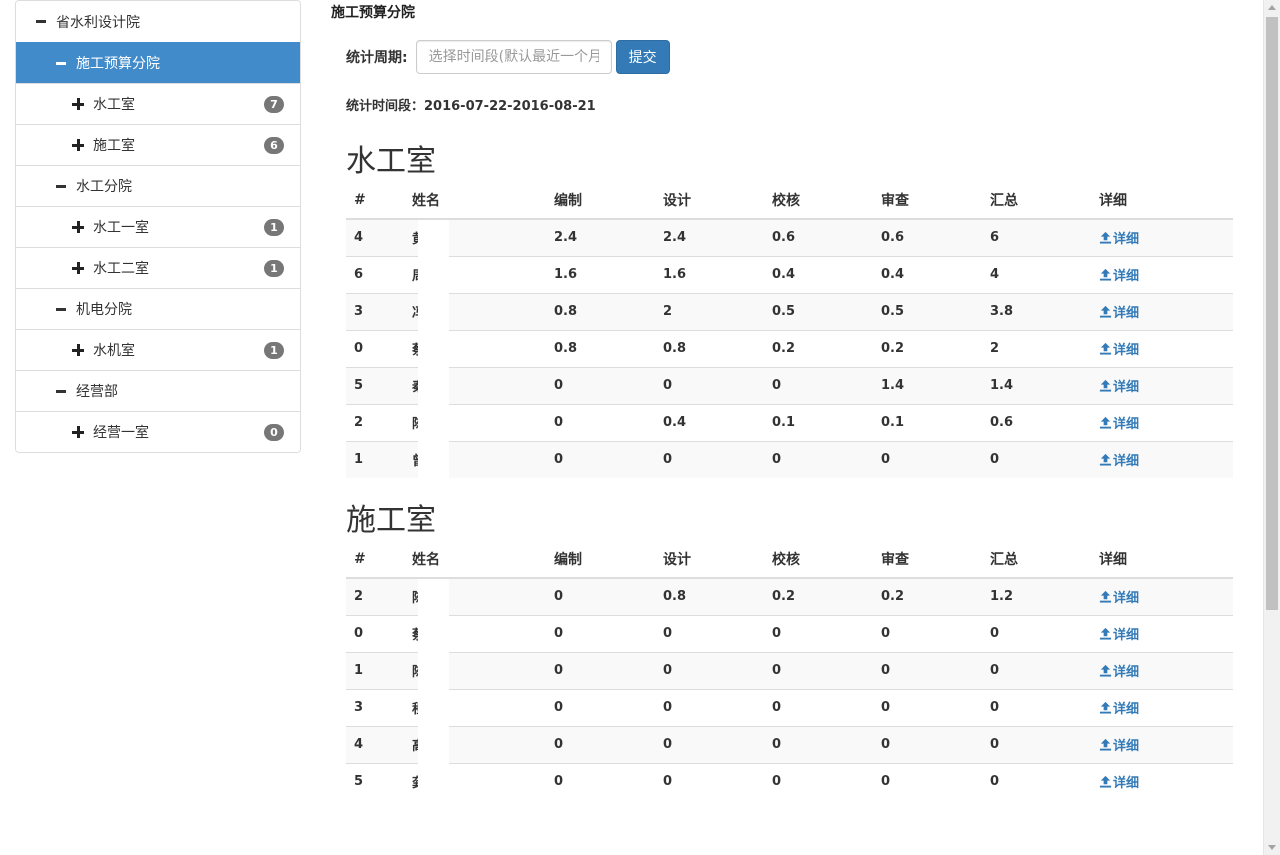 This screenshot has width=1280, height=855. Describe the element at coordinates (158, 267) in the screenshot. I see `tree-node: 水工二室 1` at that location.